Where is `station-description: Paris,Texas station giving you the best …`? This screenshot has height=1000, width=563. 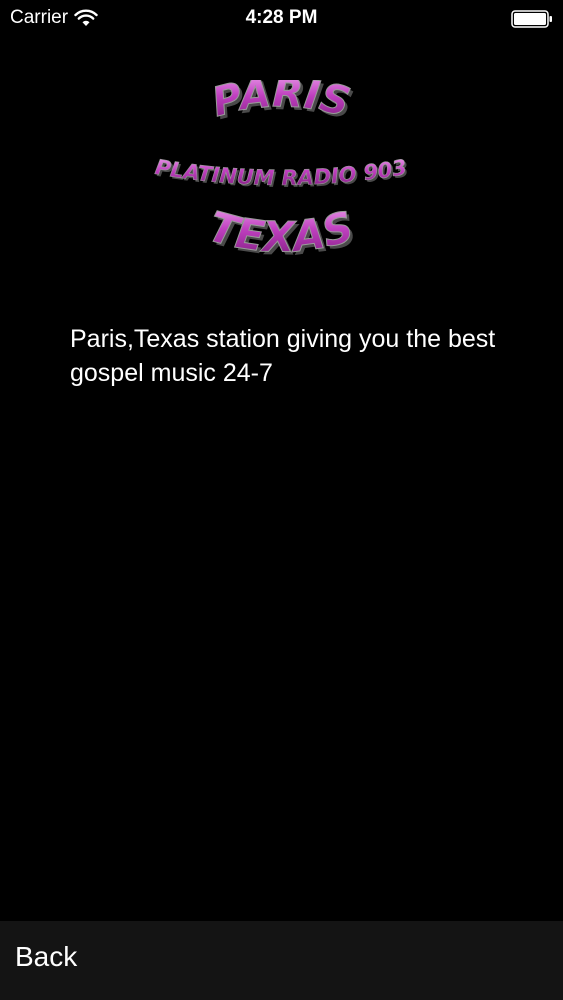
station-description: Paris,Texas station giving you the best … is located at coordinates (283, 356).